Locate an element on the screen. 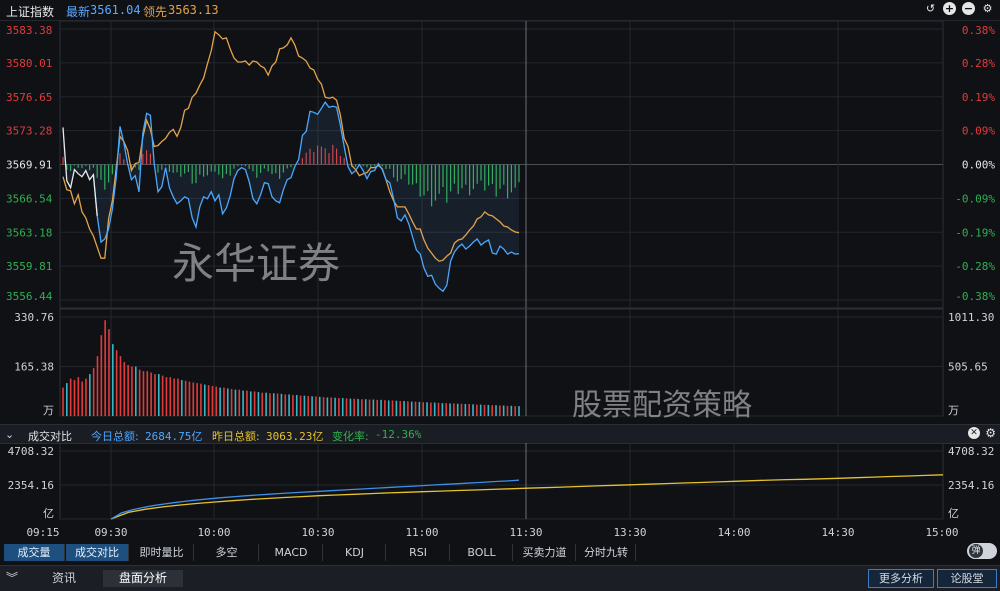  price-tick-left: 3573.28 is located at coordinates (29, 131).